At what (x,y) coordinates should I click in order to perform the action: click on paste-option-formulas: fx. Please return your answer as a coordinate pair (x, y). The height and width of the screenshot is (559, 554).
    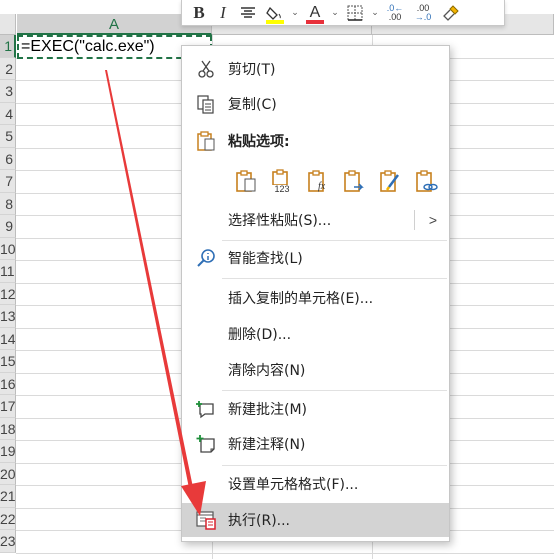
    Looking at the image, I should click on (318, 181).